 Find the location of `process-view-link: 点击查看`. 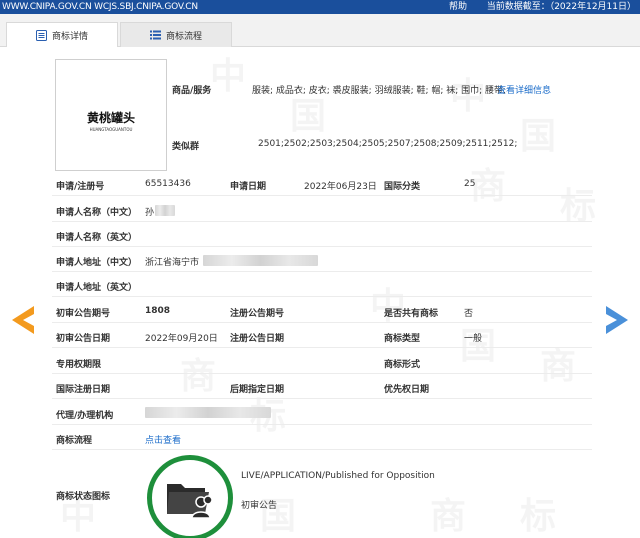

process-view-link: 点击查看 is located at coordinates (163, 439).